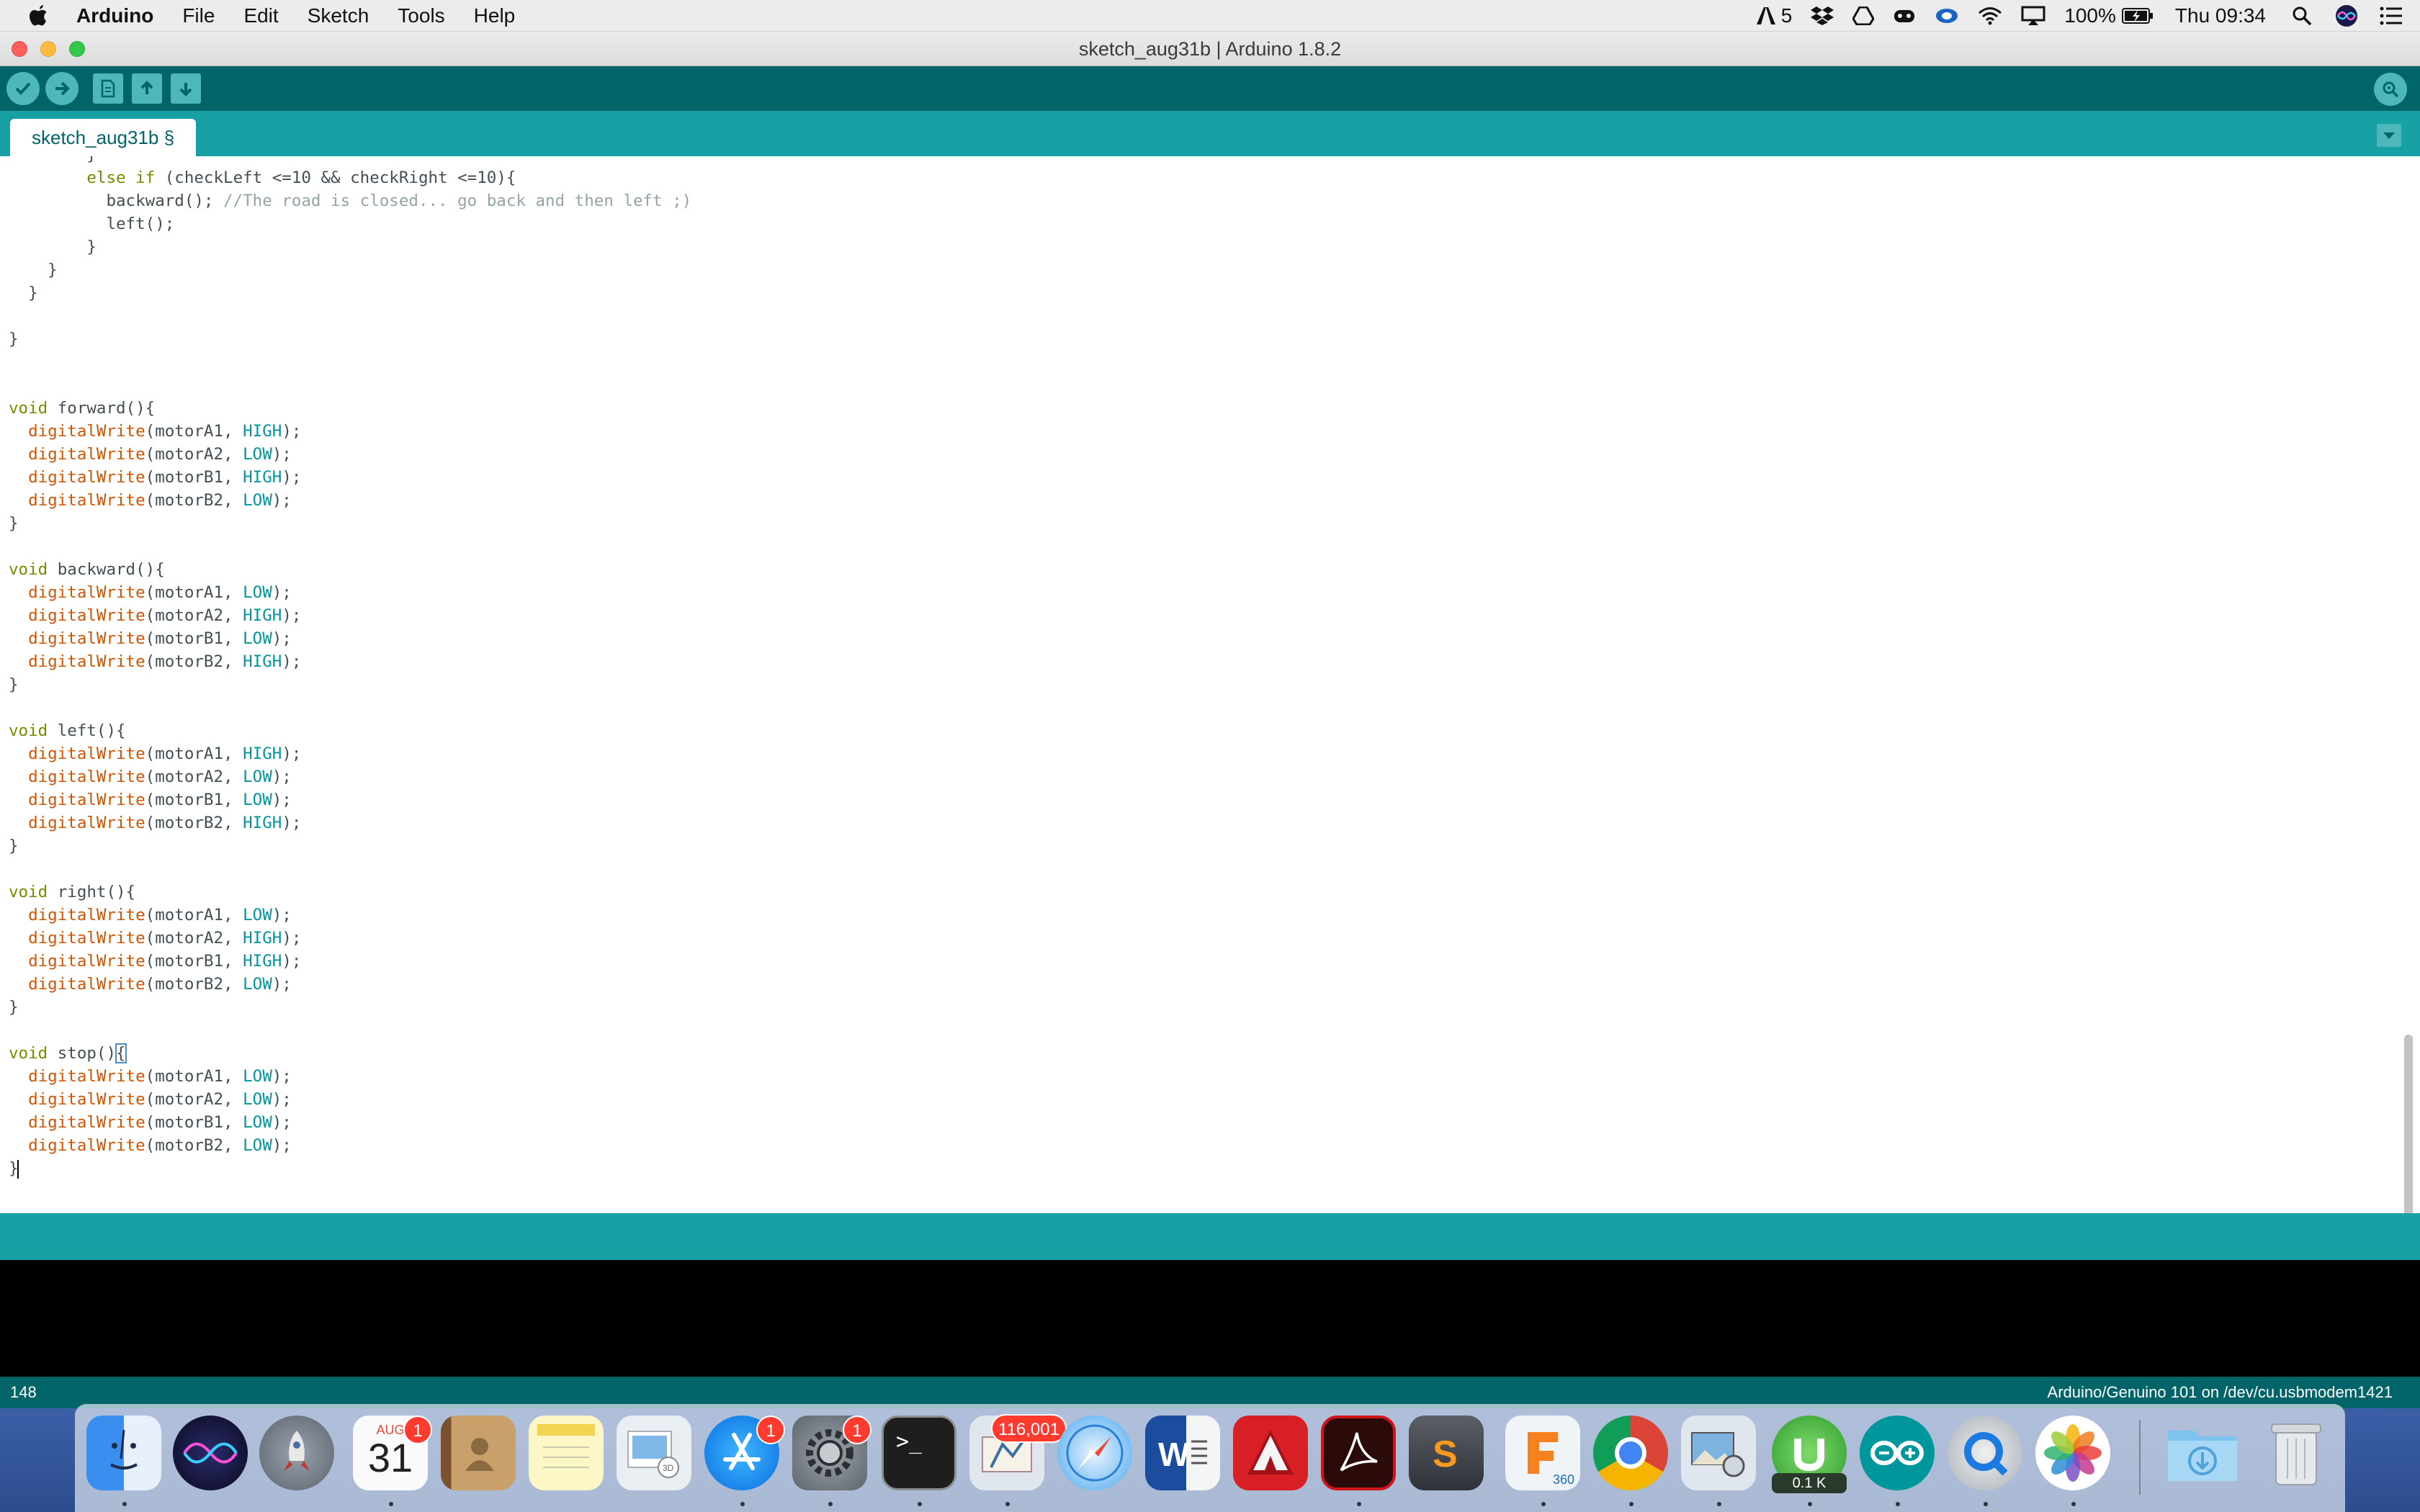 The image size is (2420, 1512). What do you see at coordinates (1898, 1504) in the screenshot?
I see `arduino-running-indicator` at bounding box center [1898, 1504].